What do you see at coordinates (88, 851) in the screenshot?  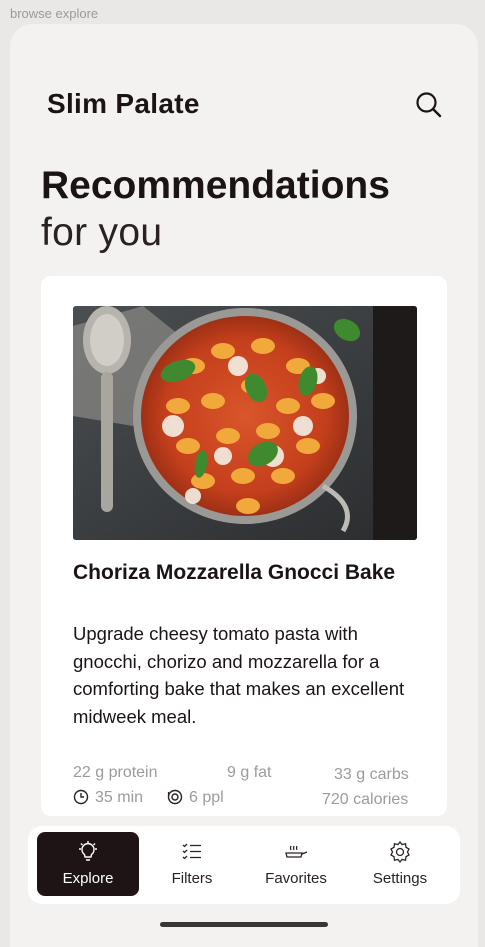 I see `lightbulb-icon` at bounding box center [88, 851].